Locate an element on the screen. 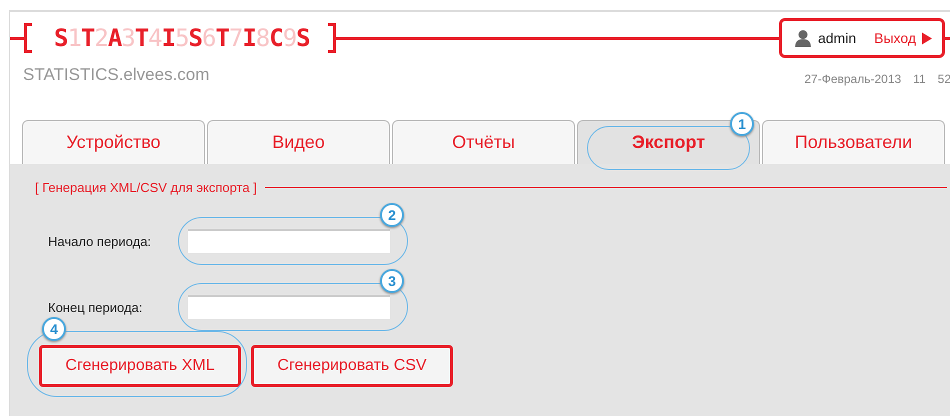  logo: S1T2A3T4I5S6T7I8C9S is located at coordinates (182, 38).